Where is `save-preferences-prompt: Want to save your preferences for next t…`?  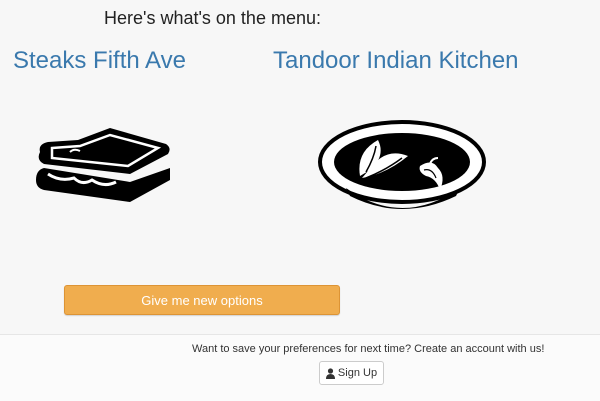
save-preferences-prompt: Want to save your preferences for next t… is located at coordinates (368, 349).